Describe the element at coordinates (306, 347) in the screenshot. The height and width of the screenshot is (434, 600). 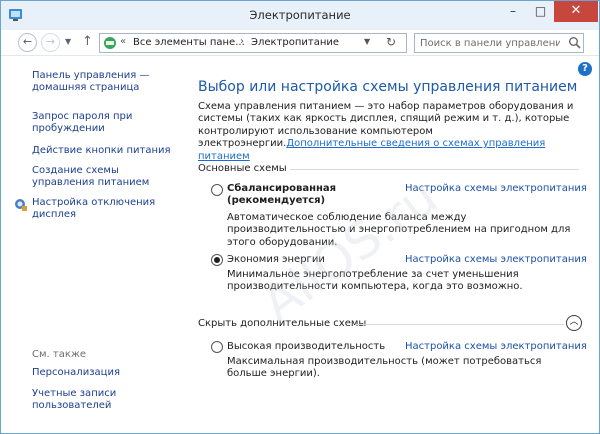
I see `plan-name-high-performance: Высокая производительность` at that location.